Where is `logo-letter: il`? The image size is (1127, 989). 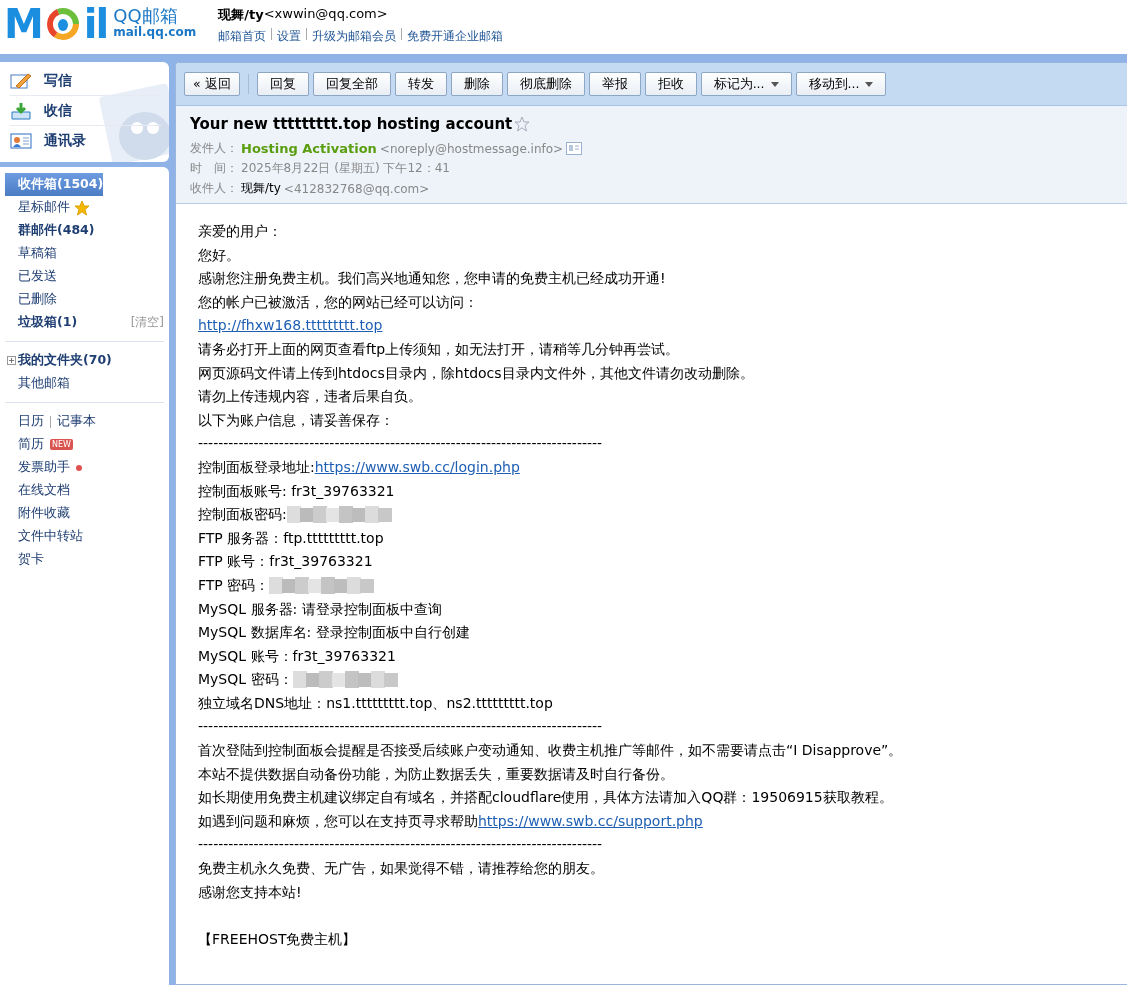 logo-letter: il is located at coordinates (95, 24).